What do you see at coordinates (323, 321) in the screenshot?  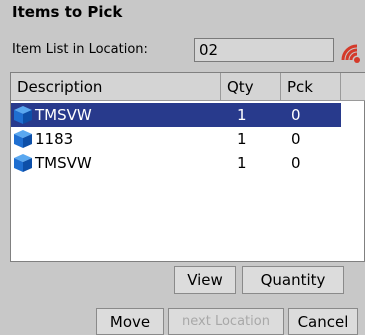 I see `cancel-button: Cancel` at bounding box center [323, 321].